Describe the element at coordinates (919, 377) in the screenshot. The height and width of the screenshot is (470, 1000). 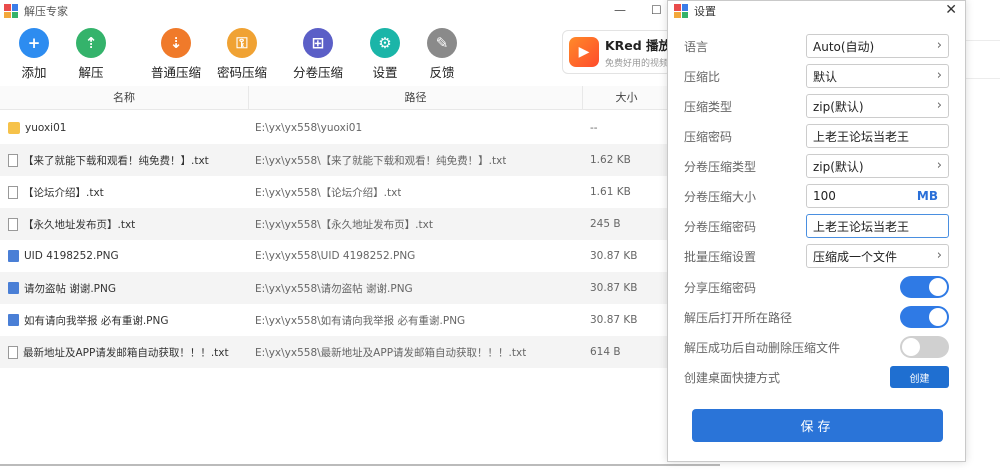
I see `create-shortcut-button: 创建` at that location.